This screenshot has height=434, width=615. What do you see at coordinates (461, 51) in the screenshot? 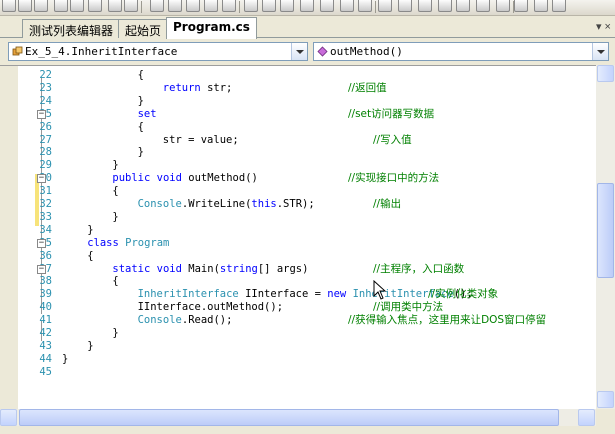
I see `member-dropdown: outMethod()` at bounding box center [461, 51].